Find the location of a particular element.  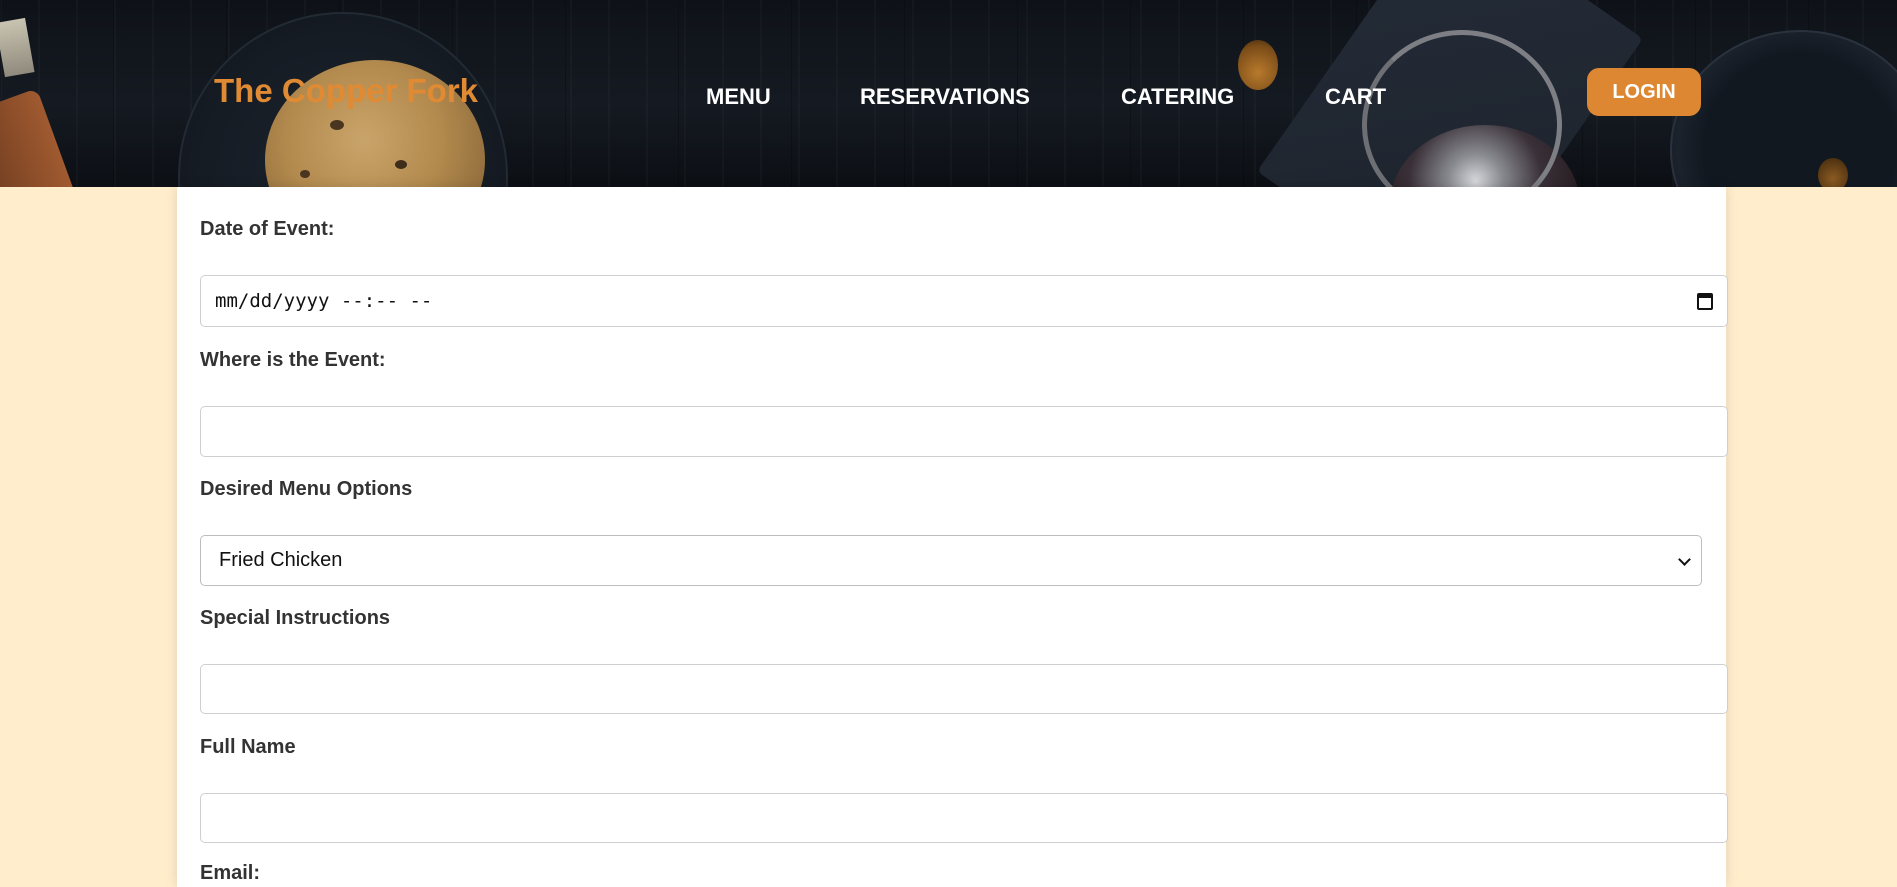

special-instructions-label: Special Instructions is located at coordinates (295, 618).